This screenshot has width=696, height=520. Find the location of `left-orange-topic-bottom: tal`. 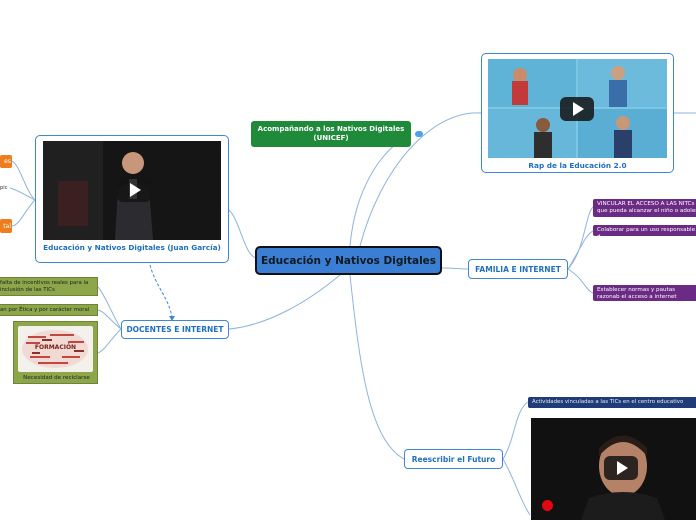

left-orange-topic-bottom: tal is located at coordinates (6, 226).